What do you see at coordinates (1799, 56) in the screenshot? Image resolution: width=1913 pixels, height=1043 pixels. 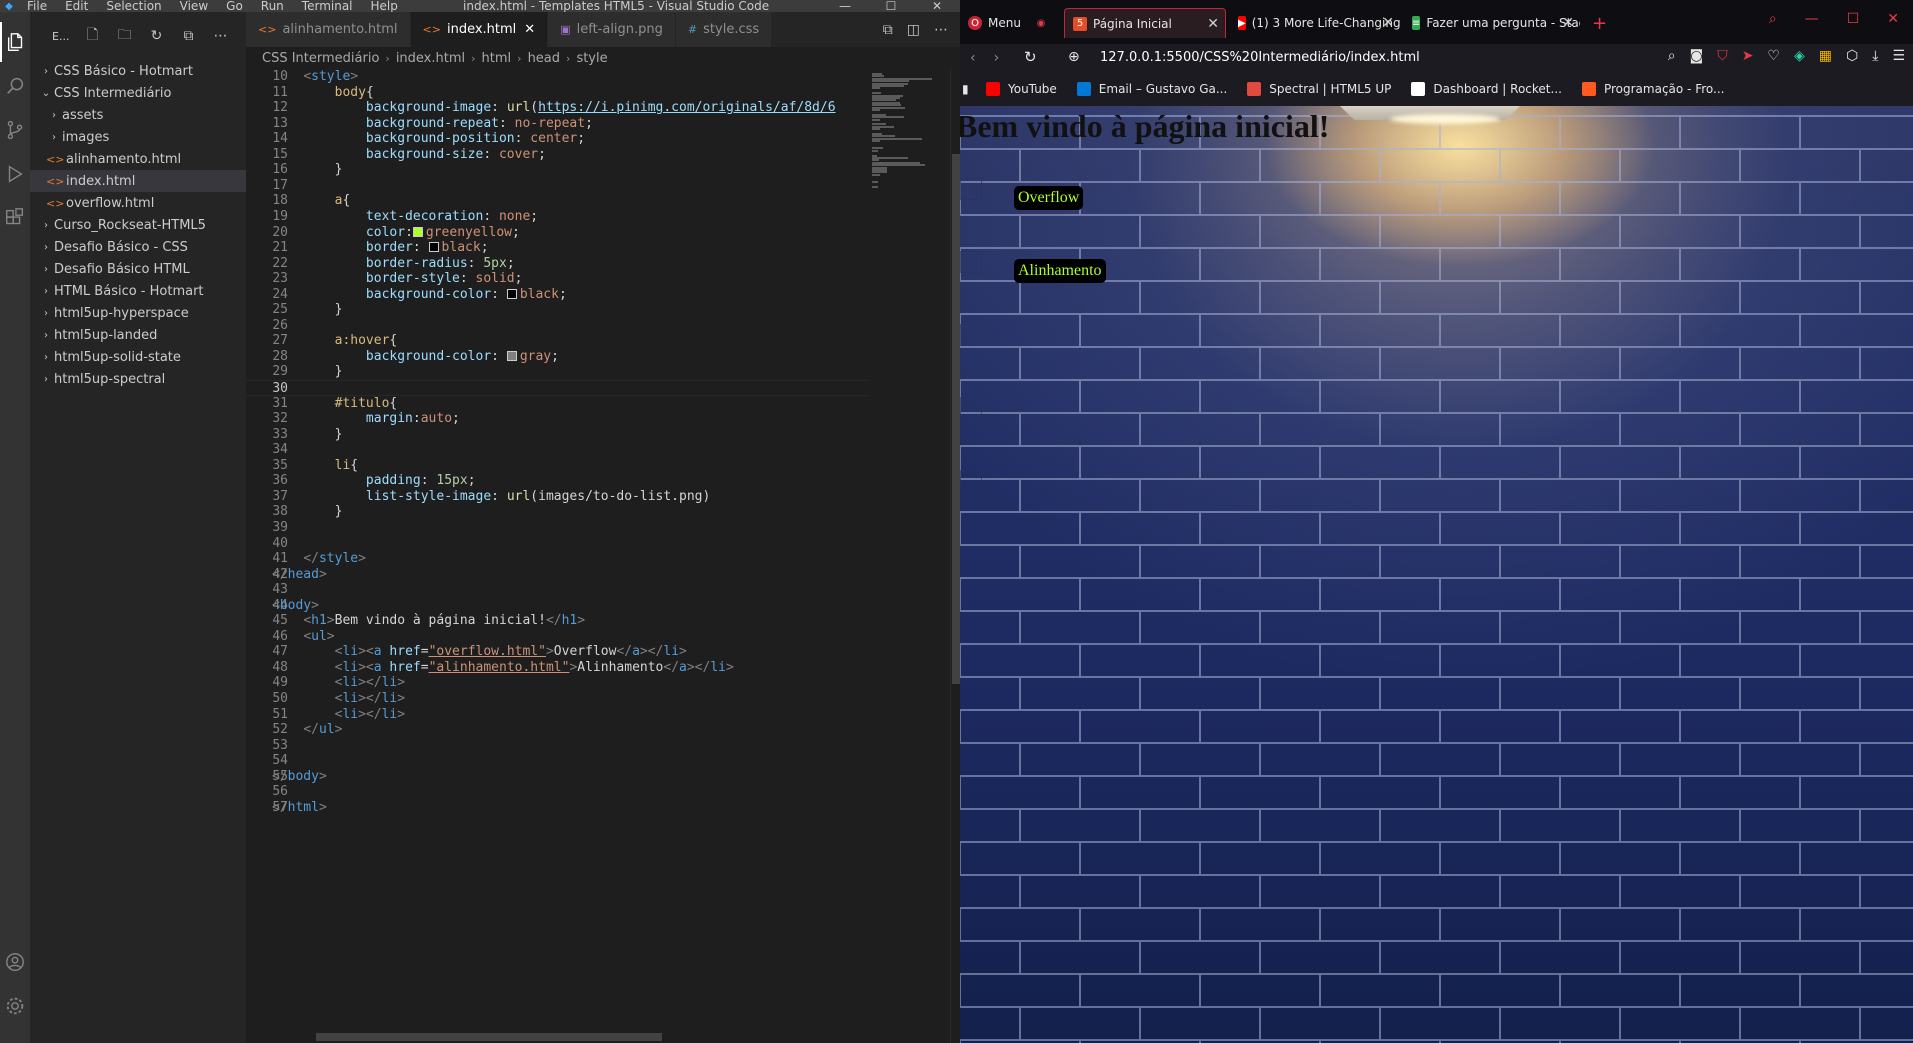 I see `extension-icon: ◈` at bounding box center [1799, 56].